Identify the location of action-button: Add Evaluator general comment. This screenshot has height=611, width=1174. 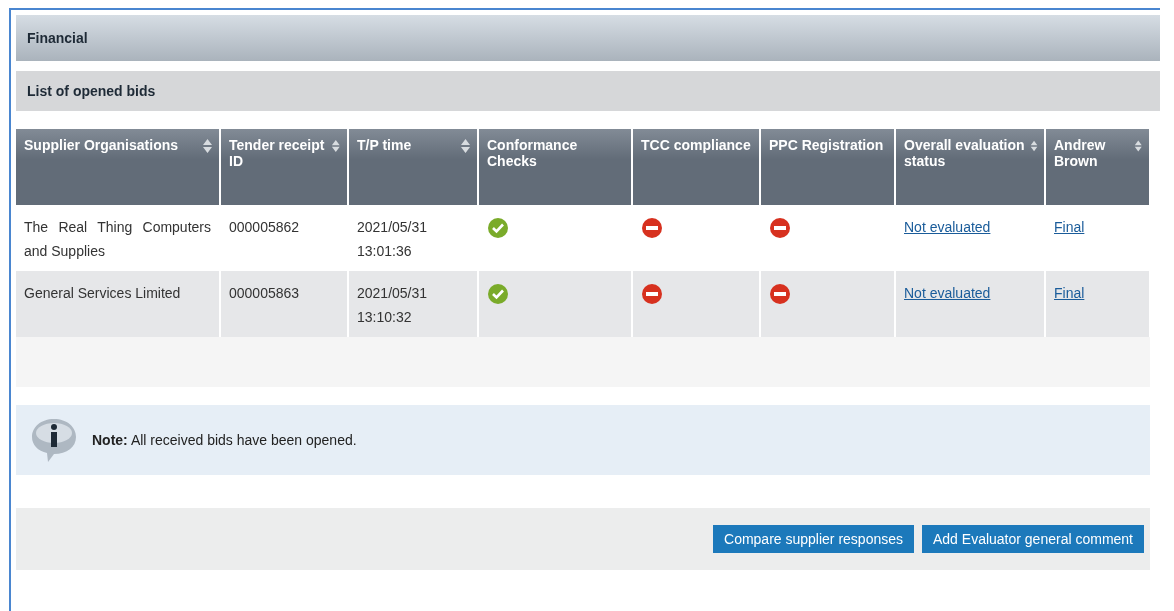
(1033, 539).